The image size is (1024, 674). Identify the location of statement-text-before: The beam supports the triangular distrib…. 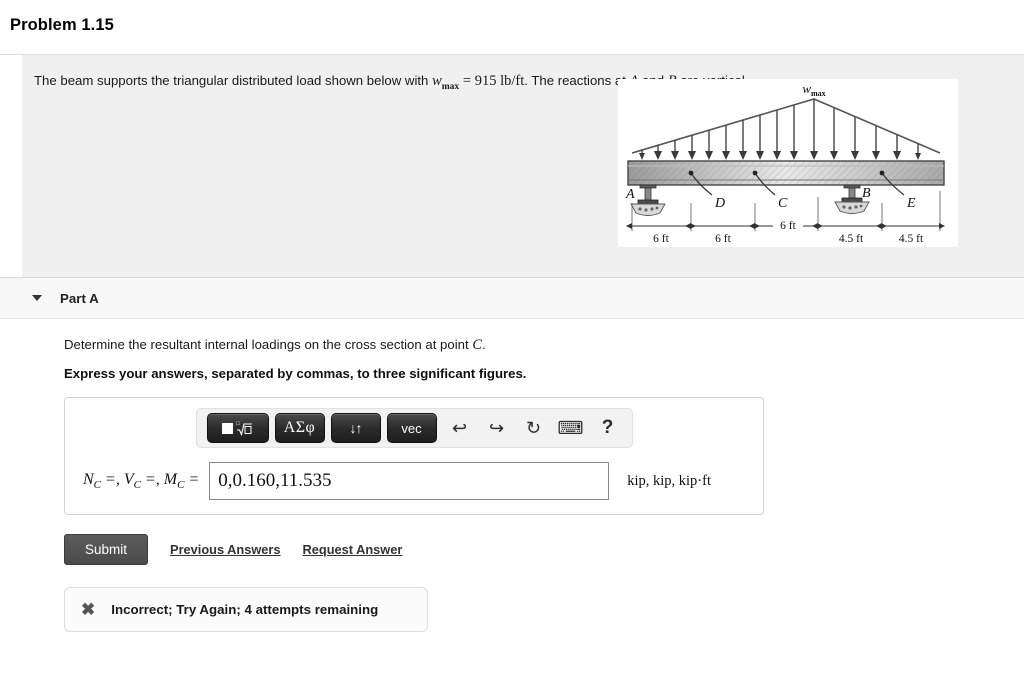
(231, 80).